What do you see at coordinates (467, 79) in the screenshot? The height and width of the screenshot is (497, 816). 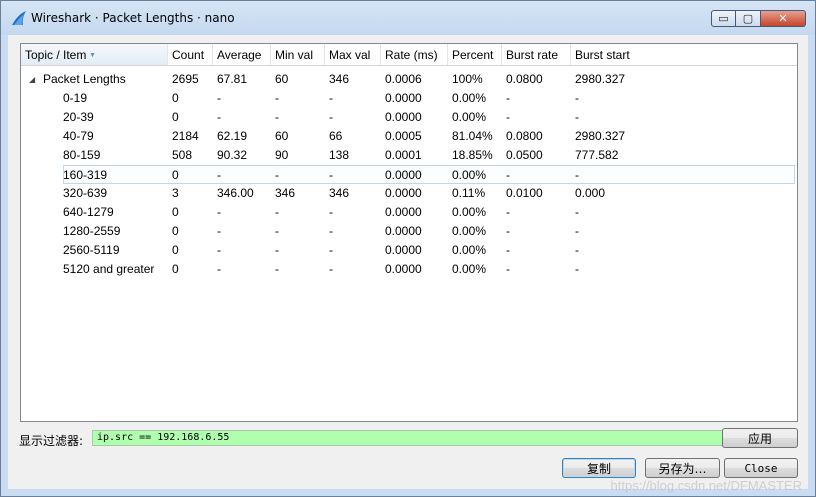 I see `cell-percent: 100%` at bounding box center [467, 79].